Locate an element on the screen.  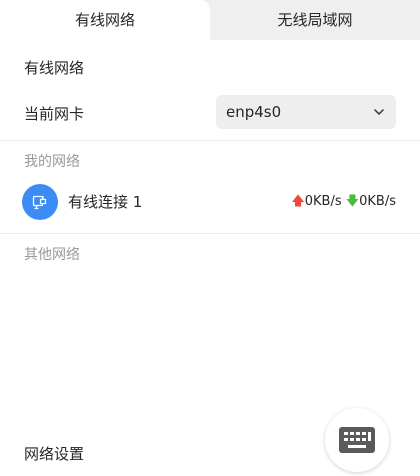
other-networks-title: 其他网络 is located at coordinates (52, 255).